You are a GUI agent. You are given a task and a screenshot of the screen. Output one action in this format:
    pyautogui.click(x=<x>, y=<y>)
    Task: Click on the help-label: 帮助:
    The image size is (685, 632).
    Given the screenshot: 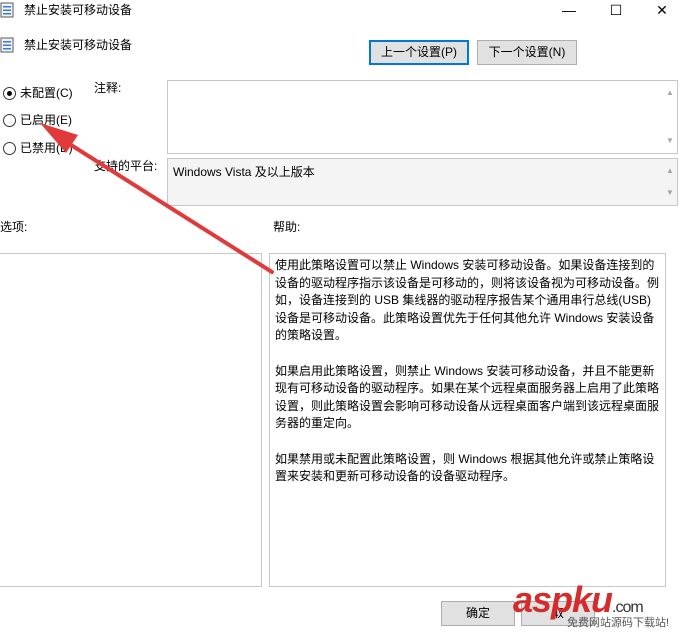 What is the action you would take?
    pyautogui.click(x=287, y=227)
    